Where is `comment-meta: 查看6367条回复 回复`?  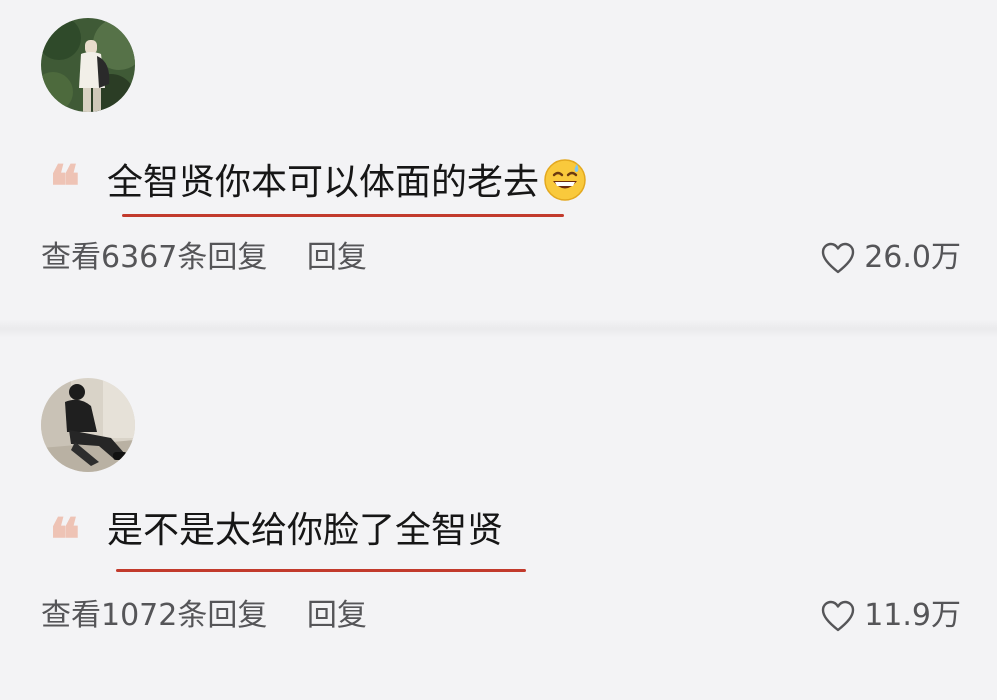
comment-meta: 查看6367条回复 回复 is located at coordinates (204, 258).